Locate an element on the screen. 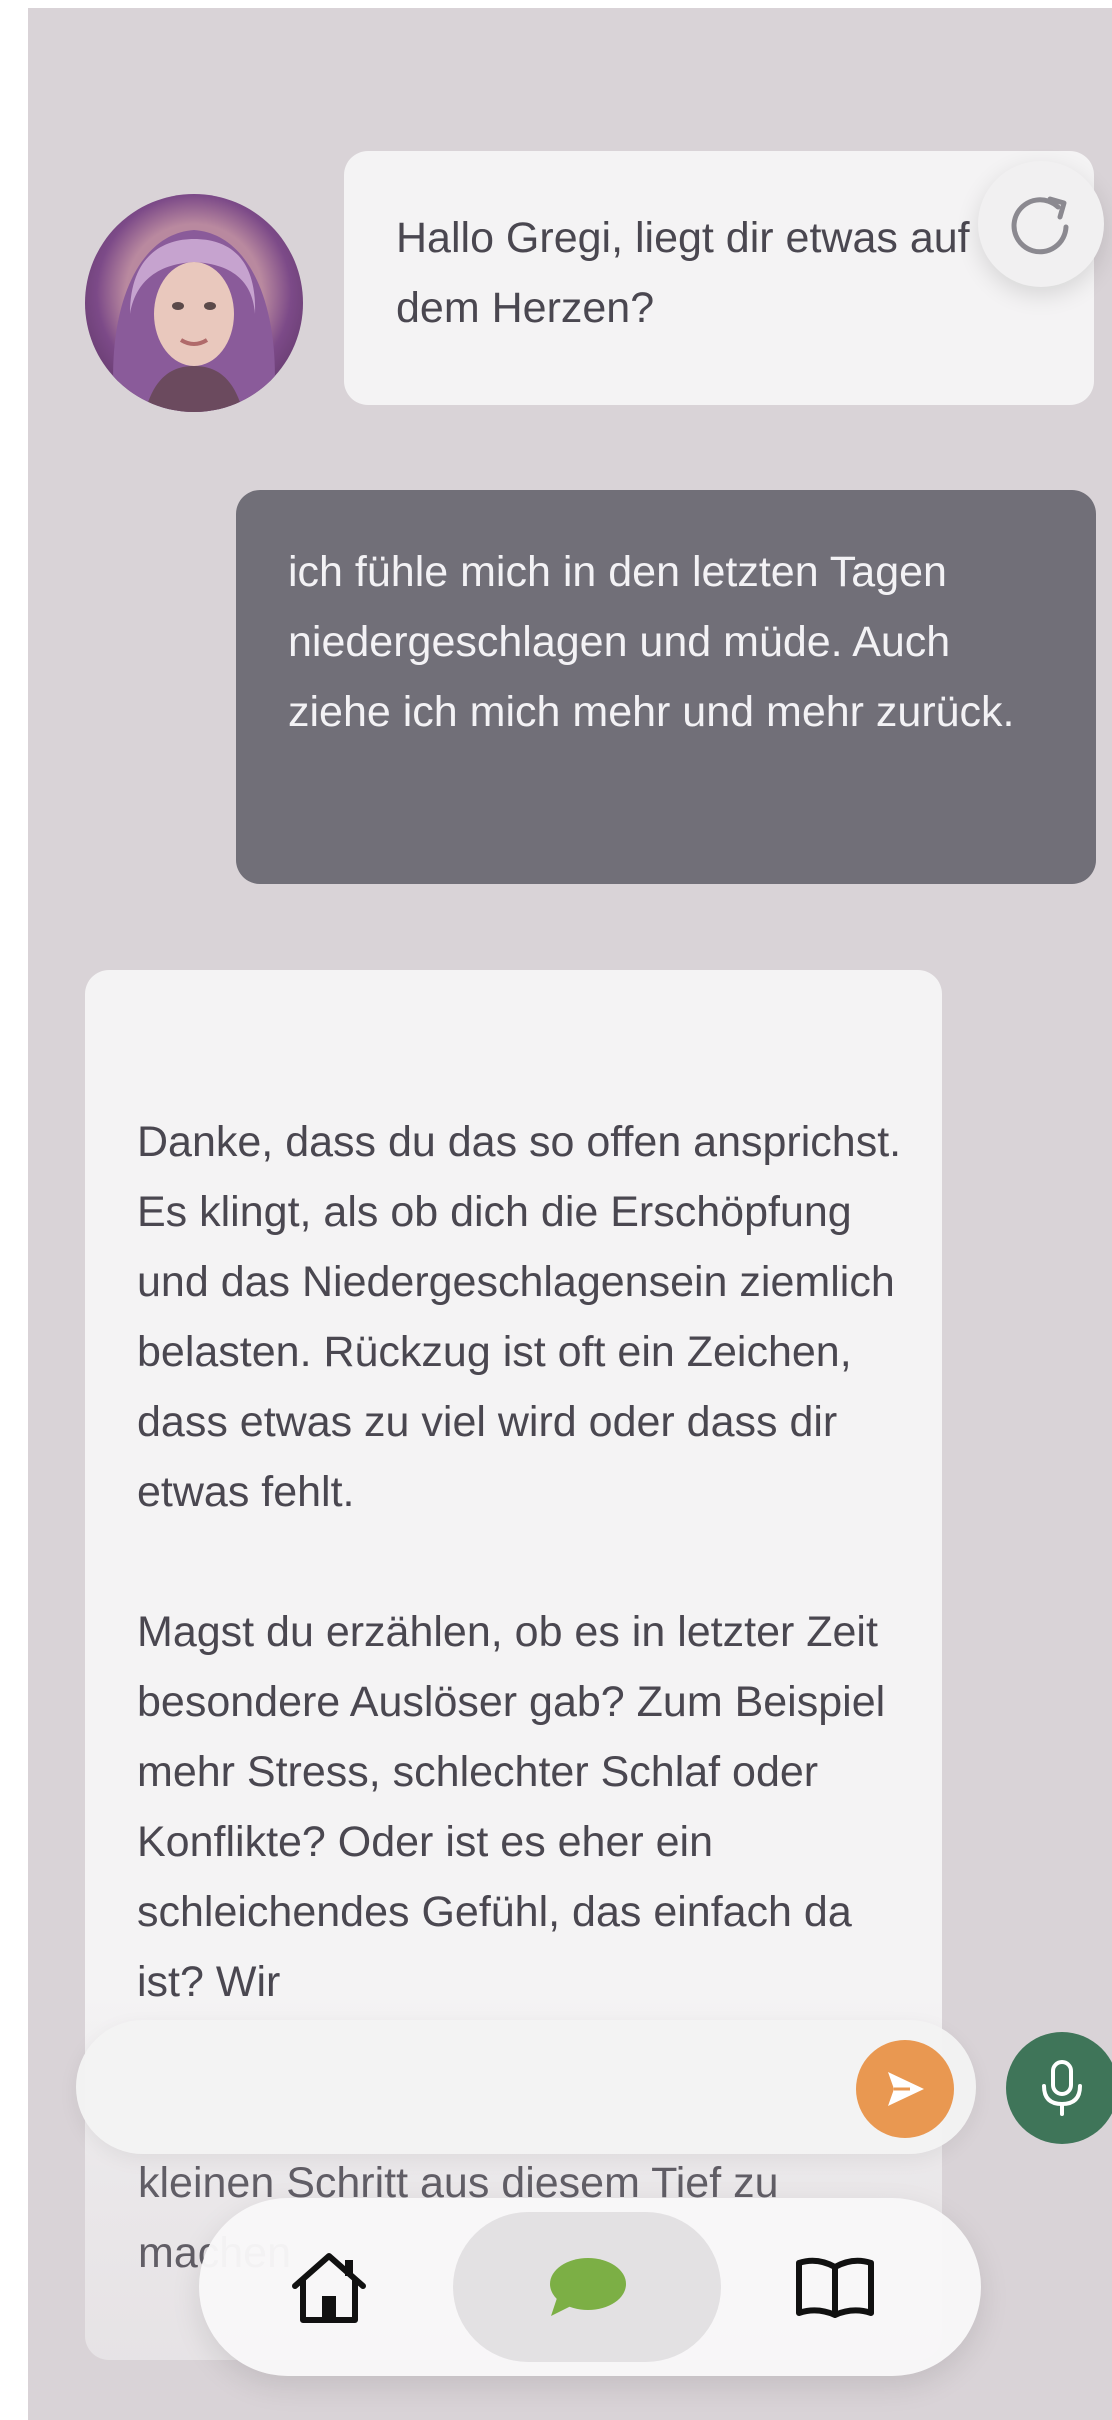  nav-chat-button is located at coordinates (587, 2287).